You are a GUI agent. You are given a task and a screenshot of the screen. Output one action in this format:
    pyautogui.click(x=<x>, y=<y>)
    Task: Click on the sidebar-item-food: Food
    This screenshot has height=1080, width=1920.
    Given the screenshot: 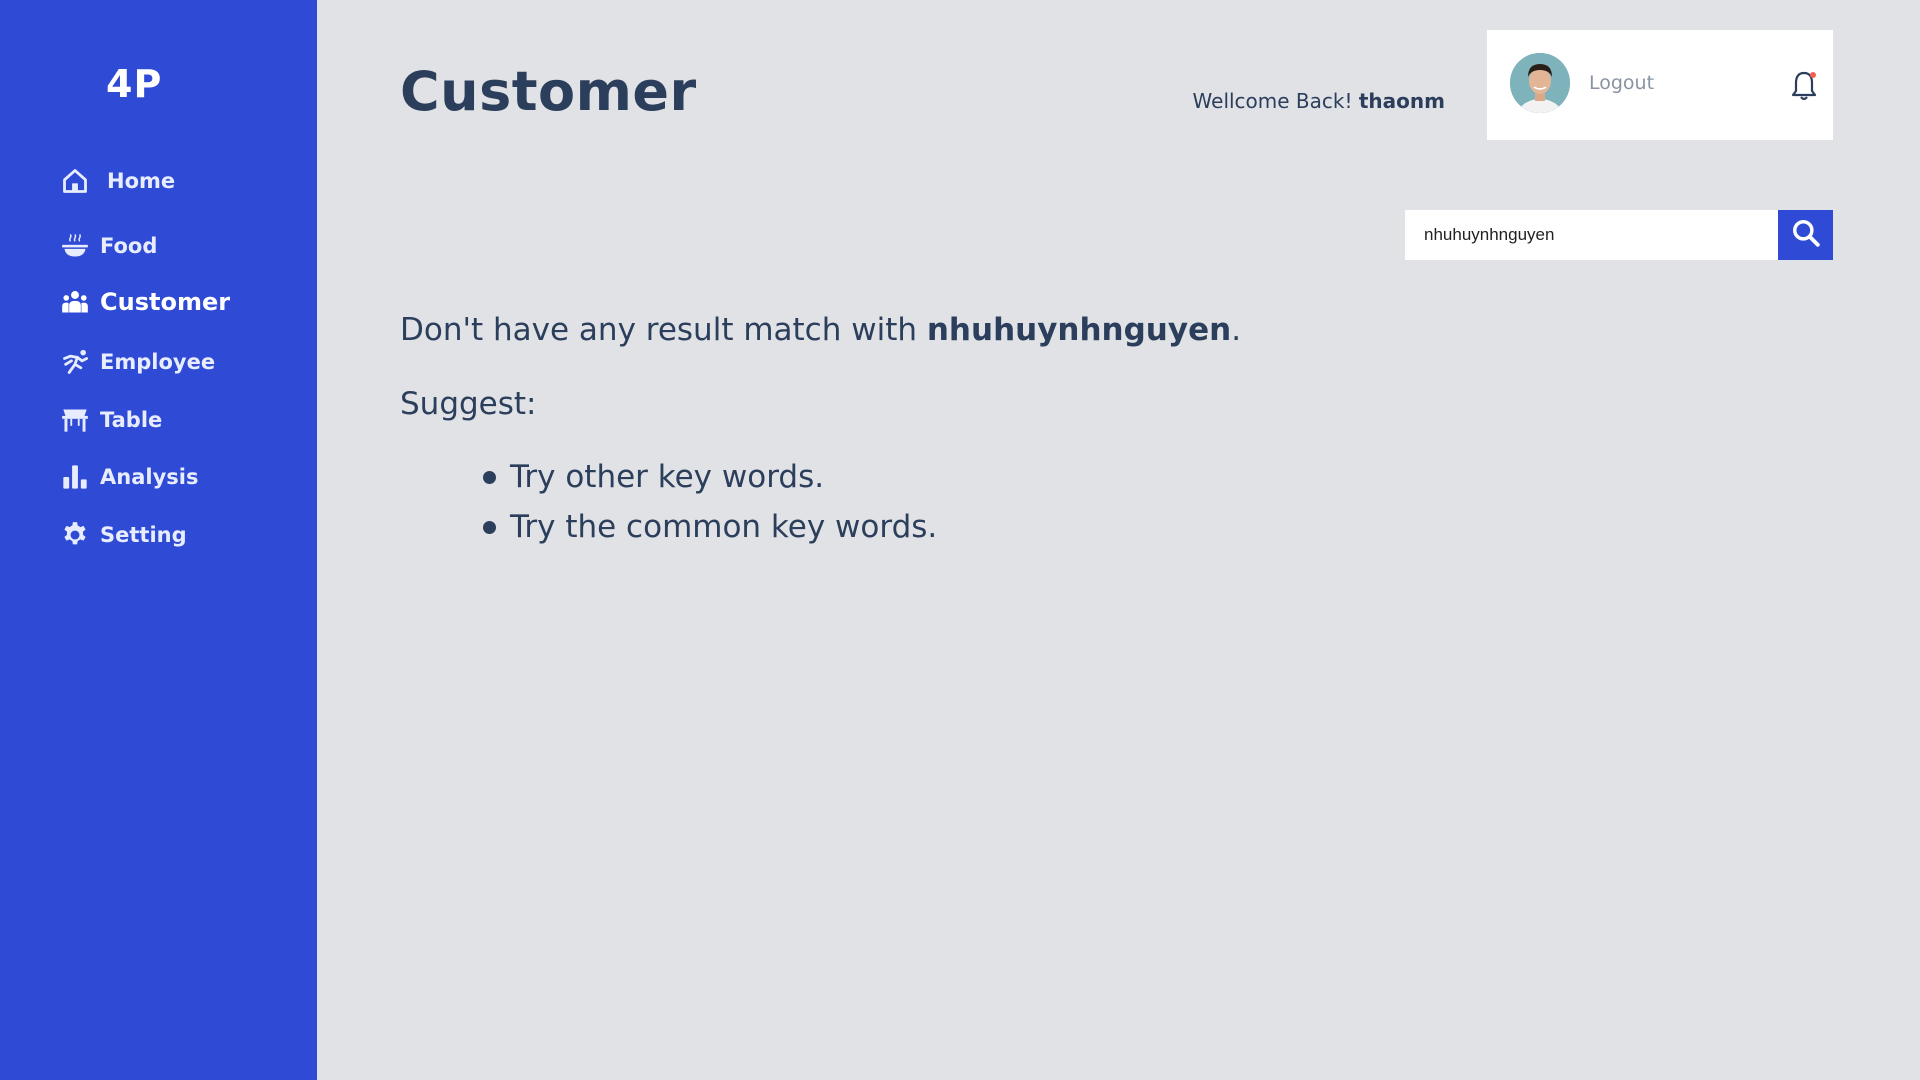 What is the action you would take?
    pyautogui.click(x=108, y=246)
    